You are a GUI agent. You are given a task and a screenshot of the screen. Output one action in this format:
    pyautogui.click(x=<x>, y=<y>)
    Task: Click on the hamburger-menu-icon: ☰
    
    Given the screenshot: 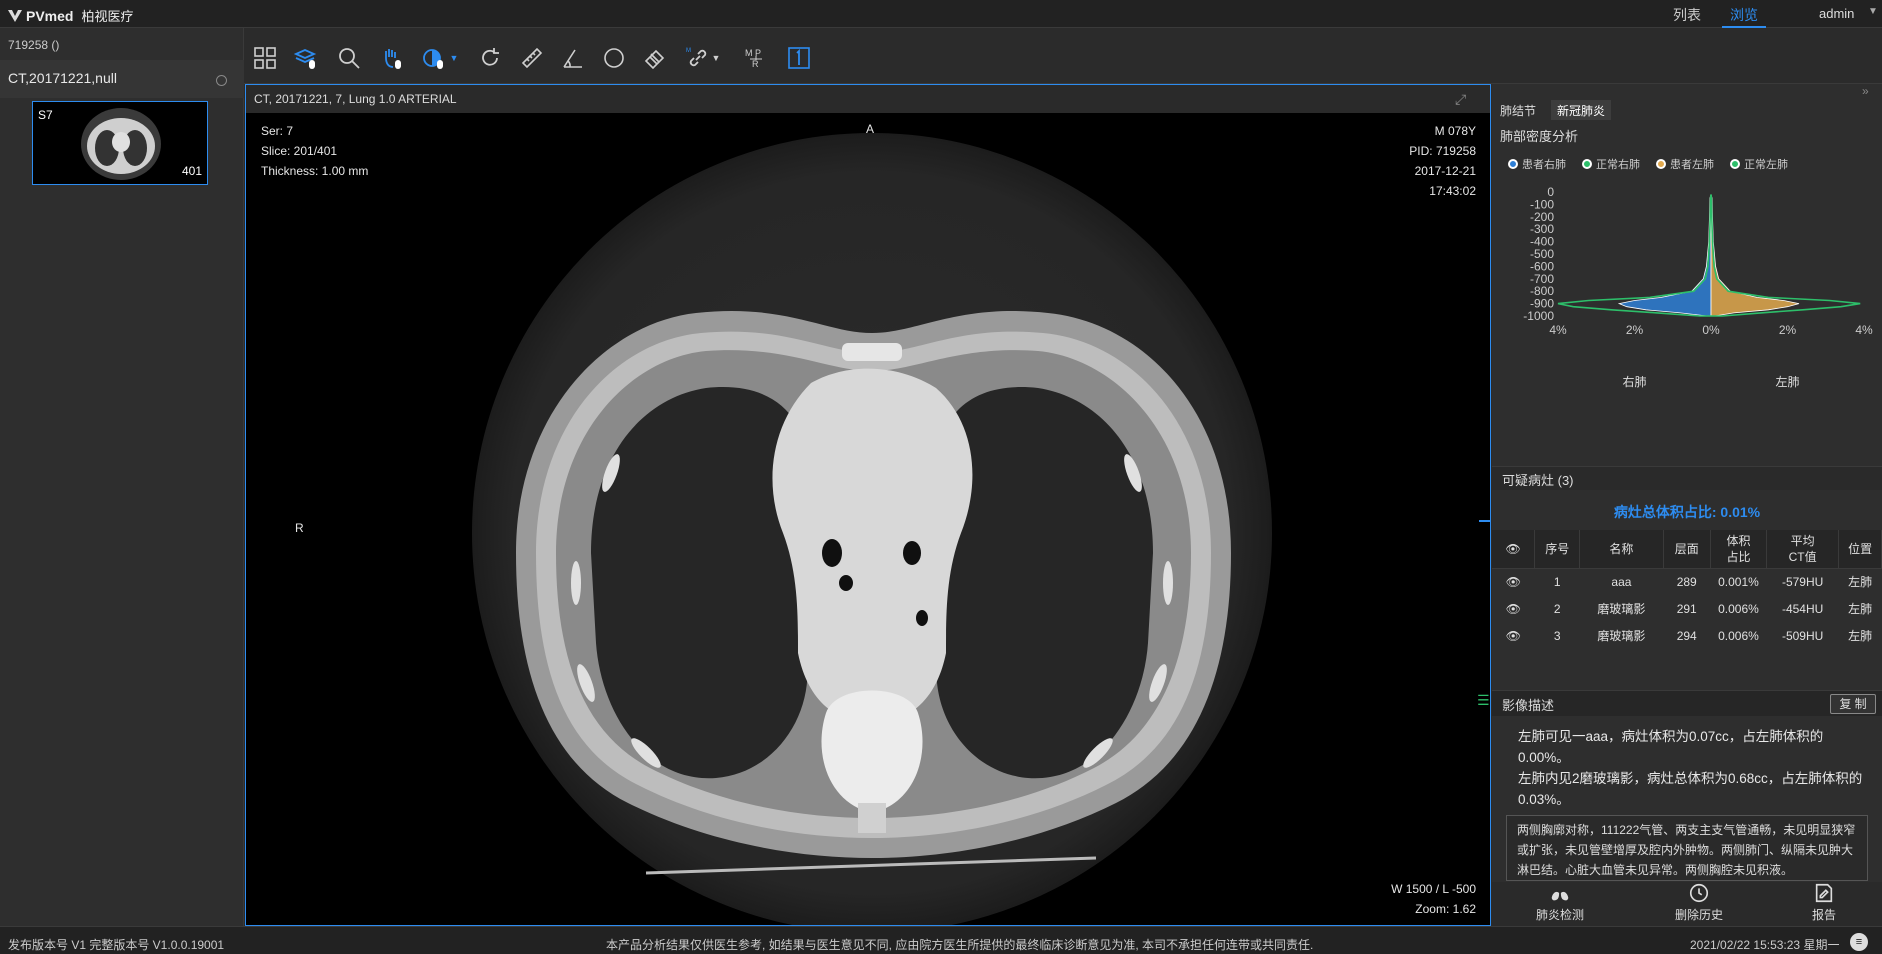 What is the action you would take?
    pyautogui.click(x=1483, y=700)
    